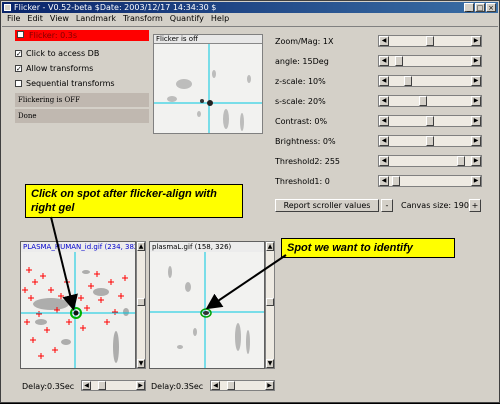 This screenshot has height=404, width=500. Describe the element at coordinates (82, 116) in the screenshot. I see `done-status-text: Done` at that location.